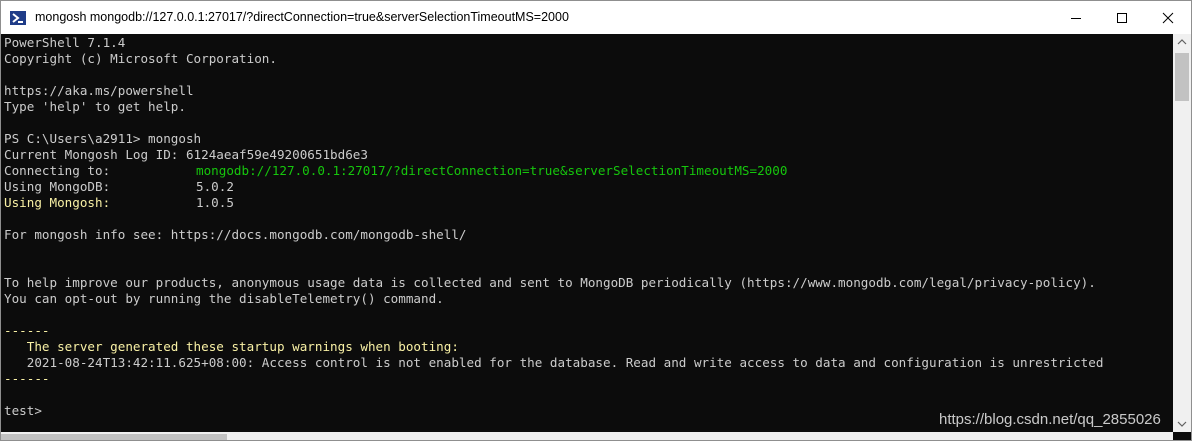 Image resolution: width=1192 pixels, height=441 pixels. I want to click on maximize-button, so click(1122, 17).